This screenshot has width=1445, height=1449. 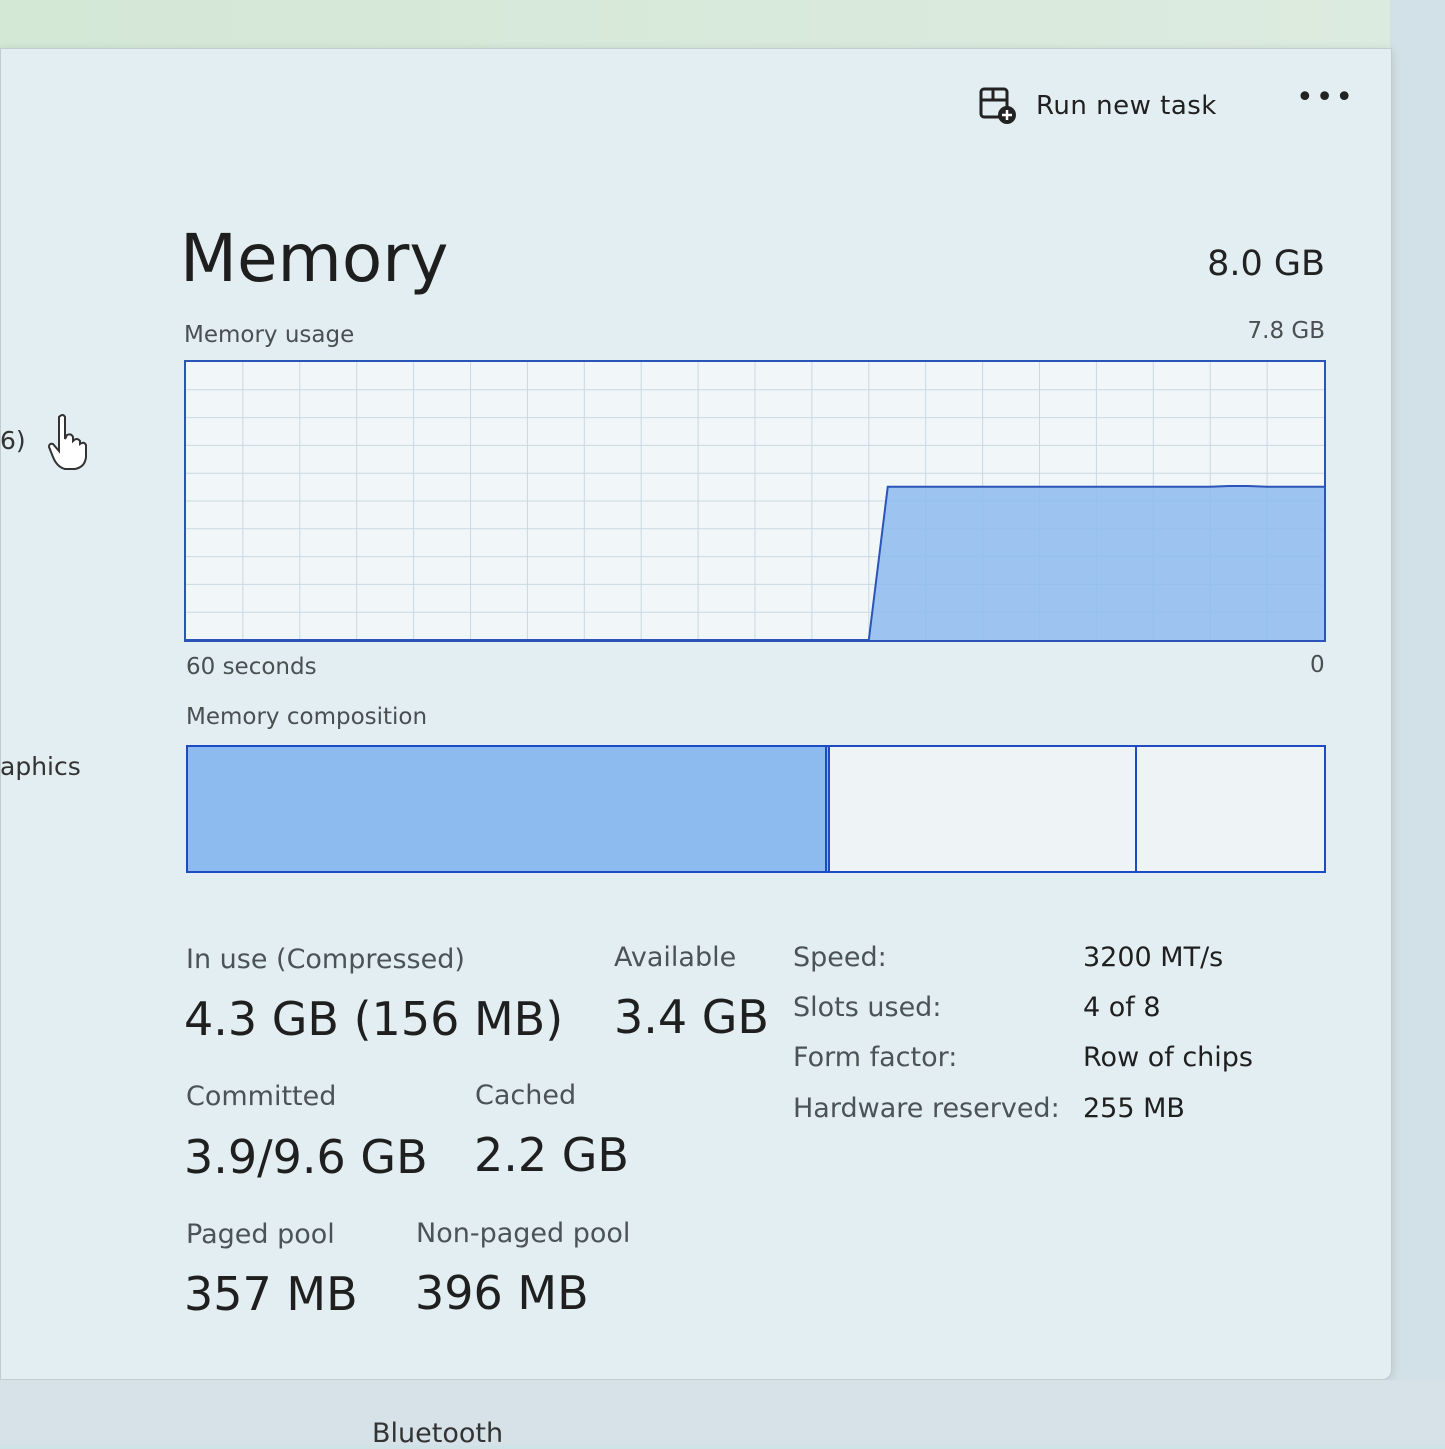 What do you see at coordinates (1230, 809) in the screenshot?
I see `composition-free-segment` at bounding box center [1230, 809].